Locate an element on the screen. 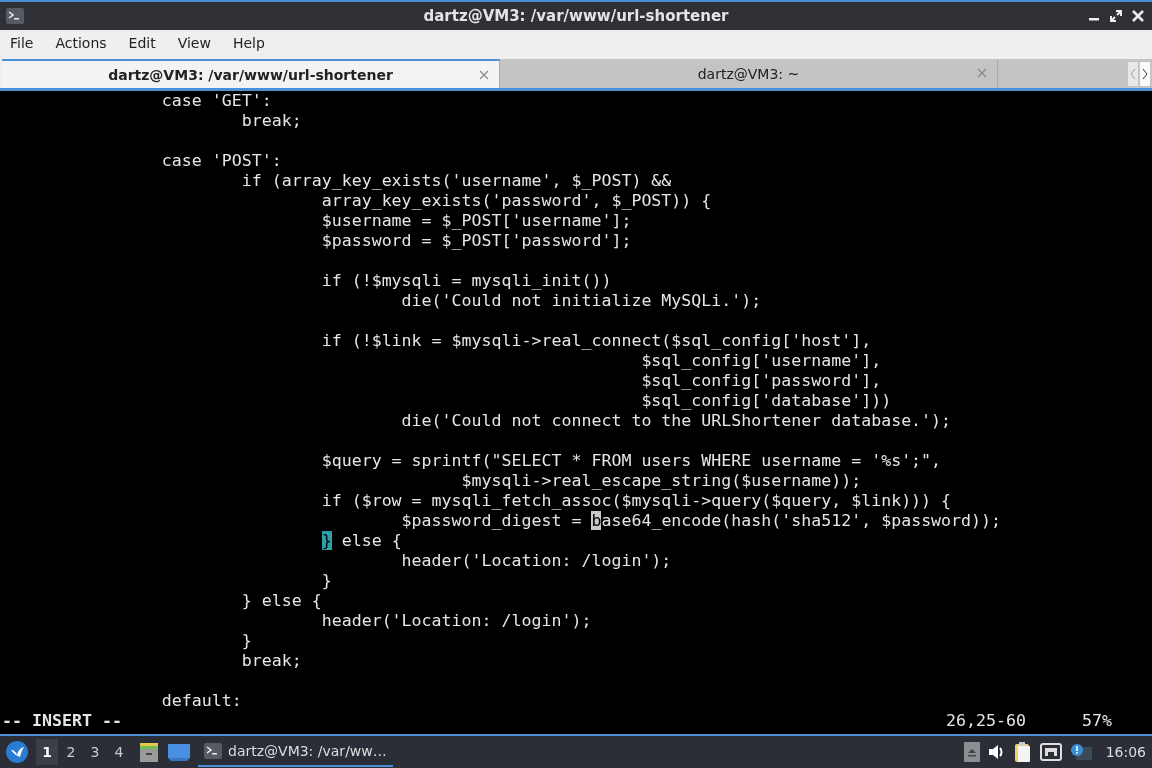 Image resolution: width=1152 pixels, height=768 pixels. code-line: $password = $_POST['password']; is located at coordinates (476, 240).